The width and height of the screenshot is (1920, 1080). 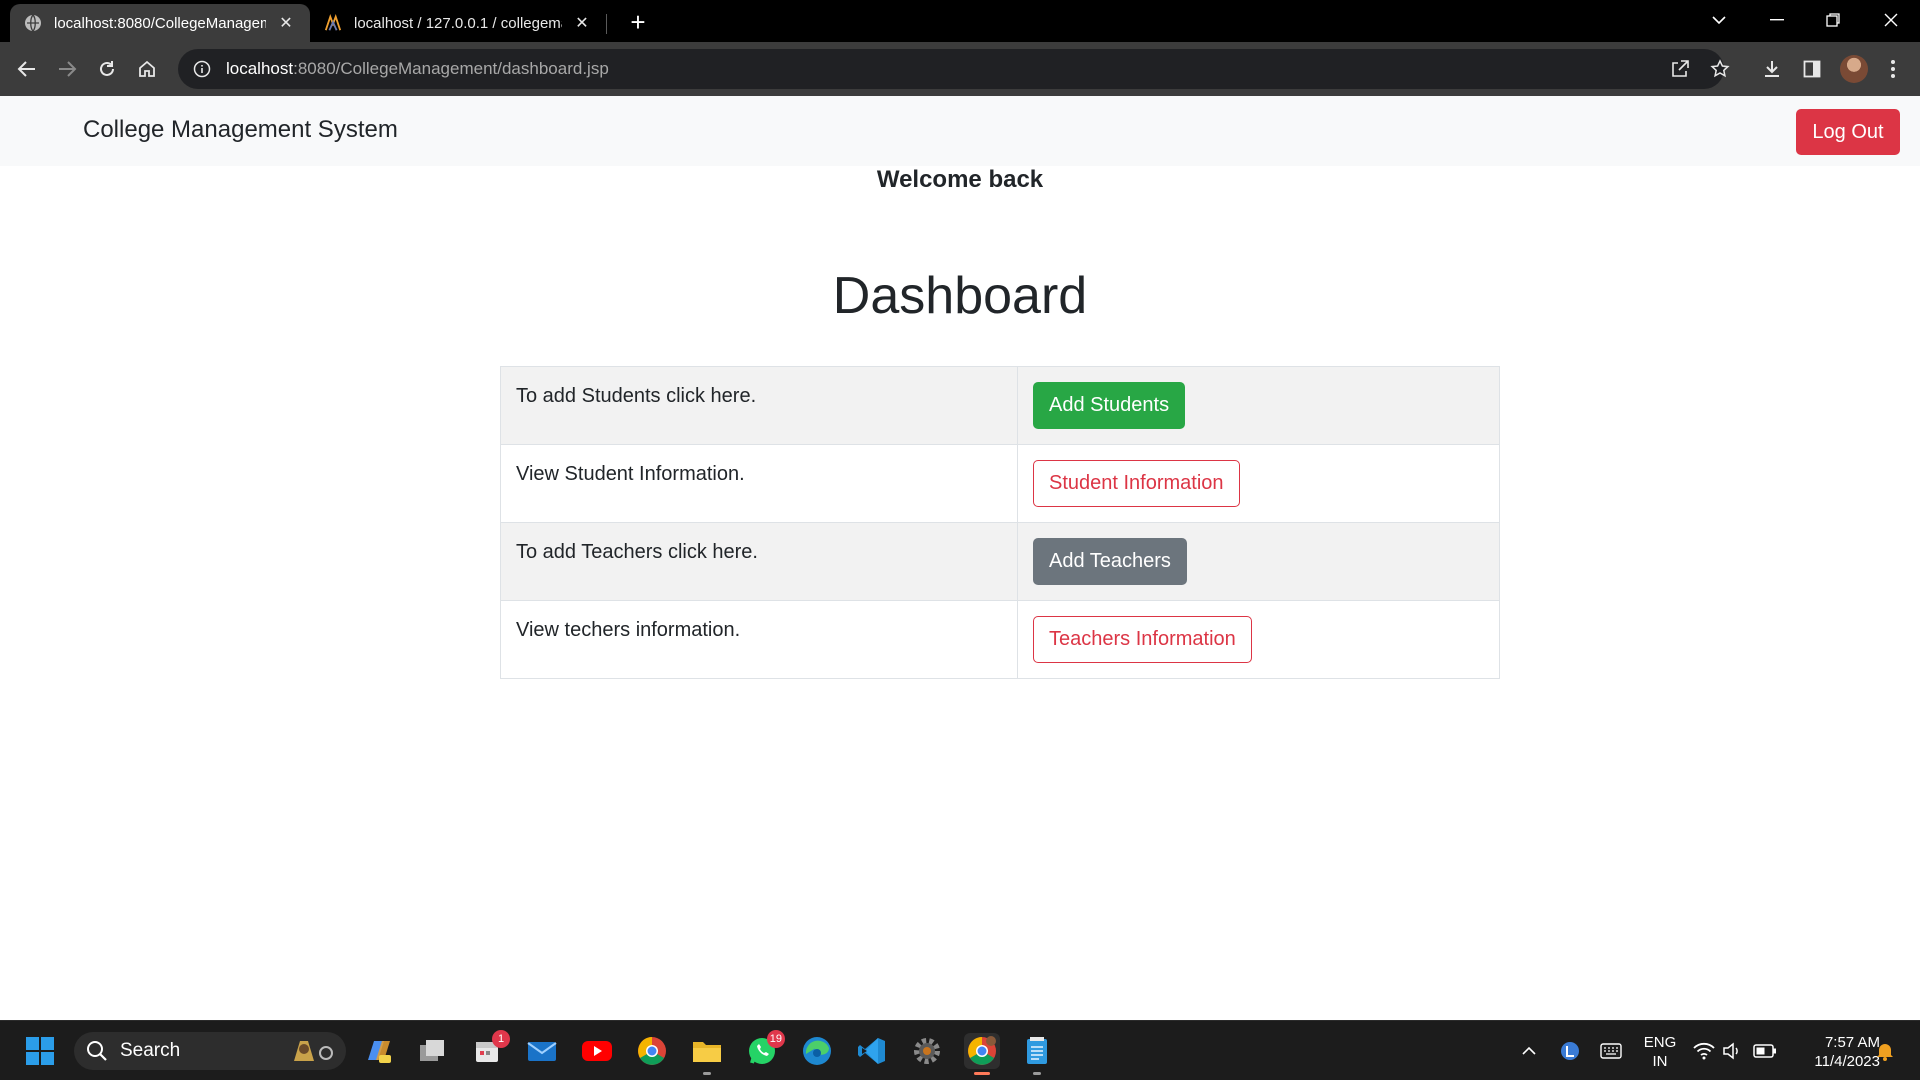 What do you see at coordinates (147, 69) in the screenshot?
I see `home-icon` at bounding box center [147, 69].